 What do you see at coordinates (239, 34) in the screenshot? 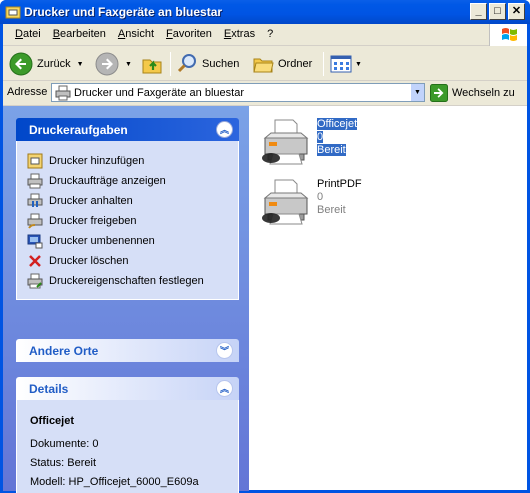
I see `menu-extras: Extras` at bounding box center [239, 34].